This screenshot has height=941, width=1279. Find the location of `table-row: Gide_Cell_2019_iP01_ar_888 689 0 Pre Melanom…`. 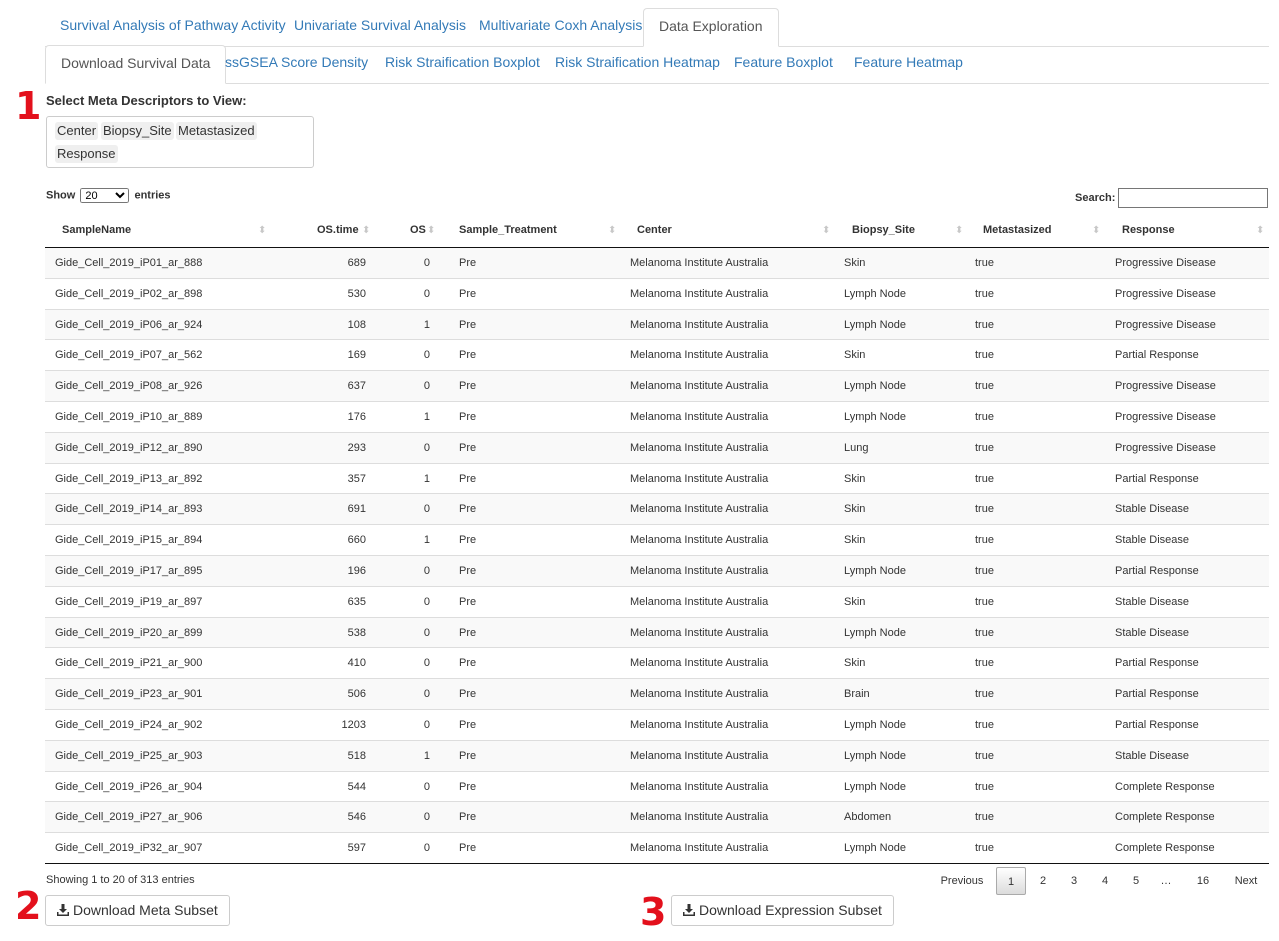

table-row: Gide_Cell_2019_iP01_ar_888 689 0 Pre Melanom… is located at coordinates (657, 263).